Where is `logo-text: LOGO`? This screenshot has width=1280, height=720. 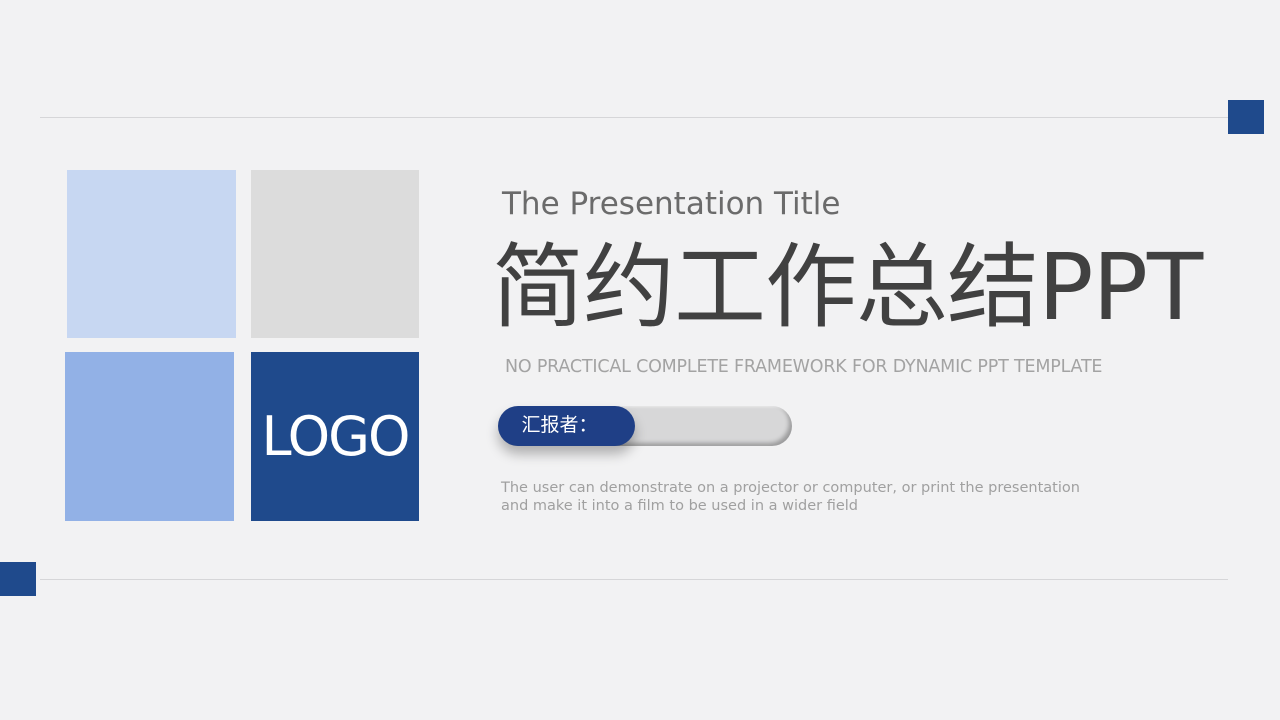 logo-text: LOGO is located at coordinates (335, 436).